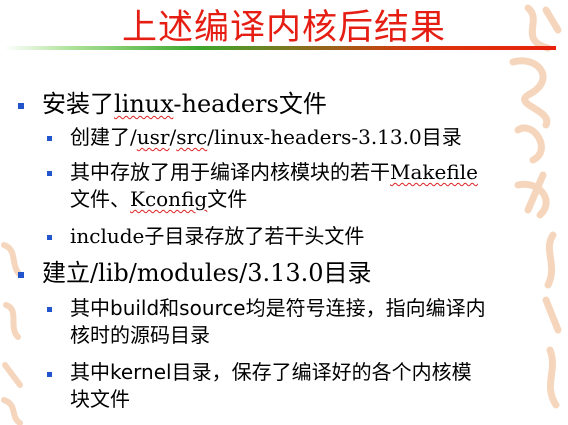 This screenshot has width=568, height=425. What do you see at coordinates (283, 28) in the screenshot?
I see `slide-title: 上述编译内核后结果` at bounding box center [283, 28].